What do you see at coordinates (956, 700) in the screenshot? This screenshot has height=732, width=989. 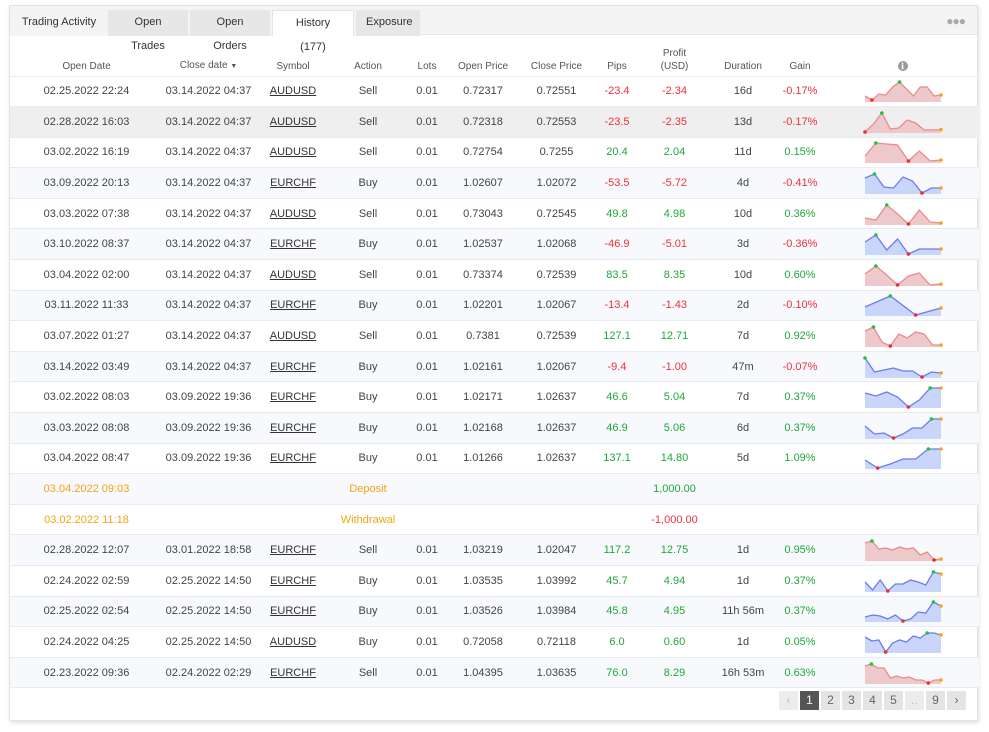 I see `next-page-button: ›` at bounding box center [956, 700].